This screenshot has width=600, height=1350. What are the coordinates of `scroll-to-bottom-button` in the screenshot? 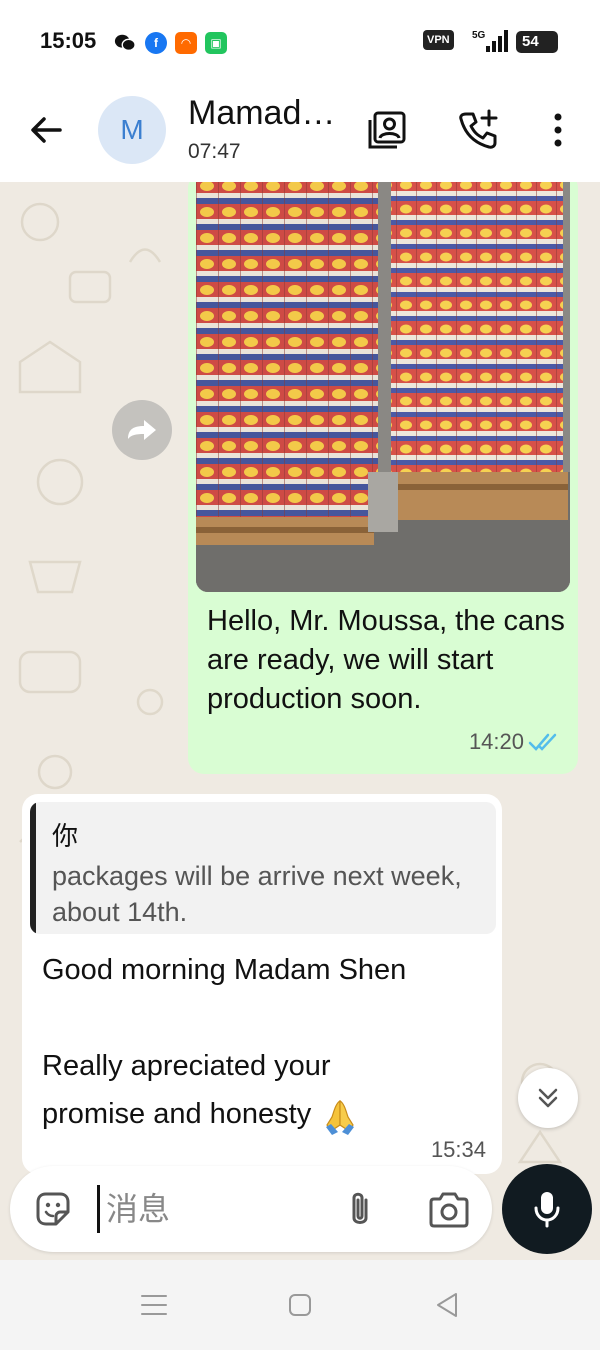 It's located at (548, 1098).